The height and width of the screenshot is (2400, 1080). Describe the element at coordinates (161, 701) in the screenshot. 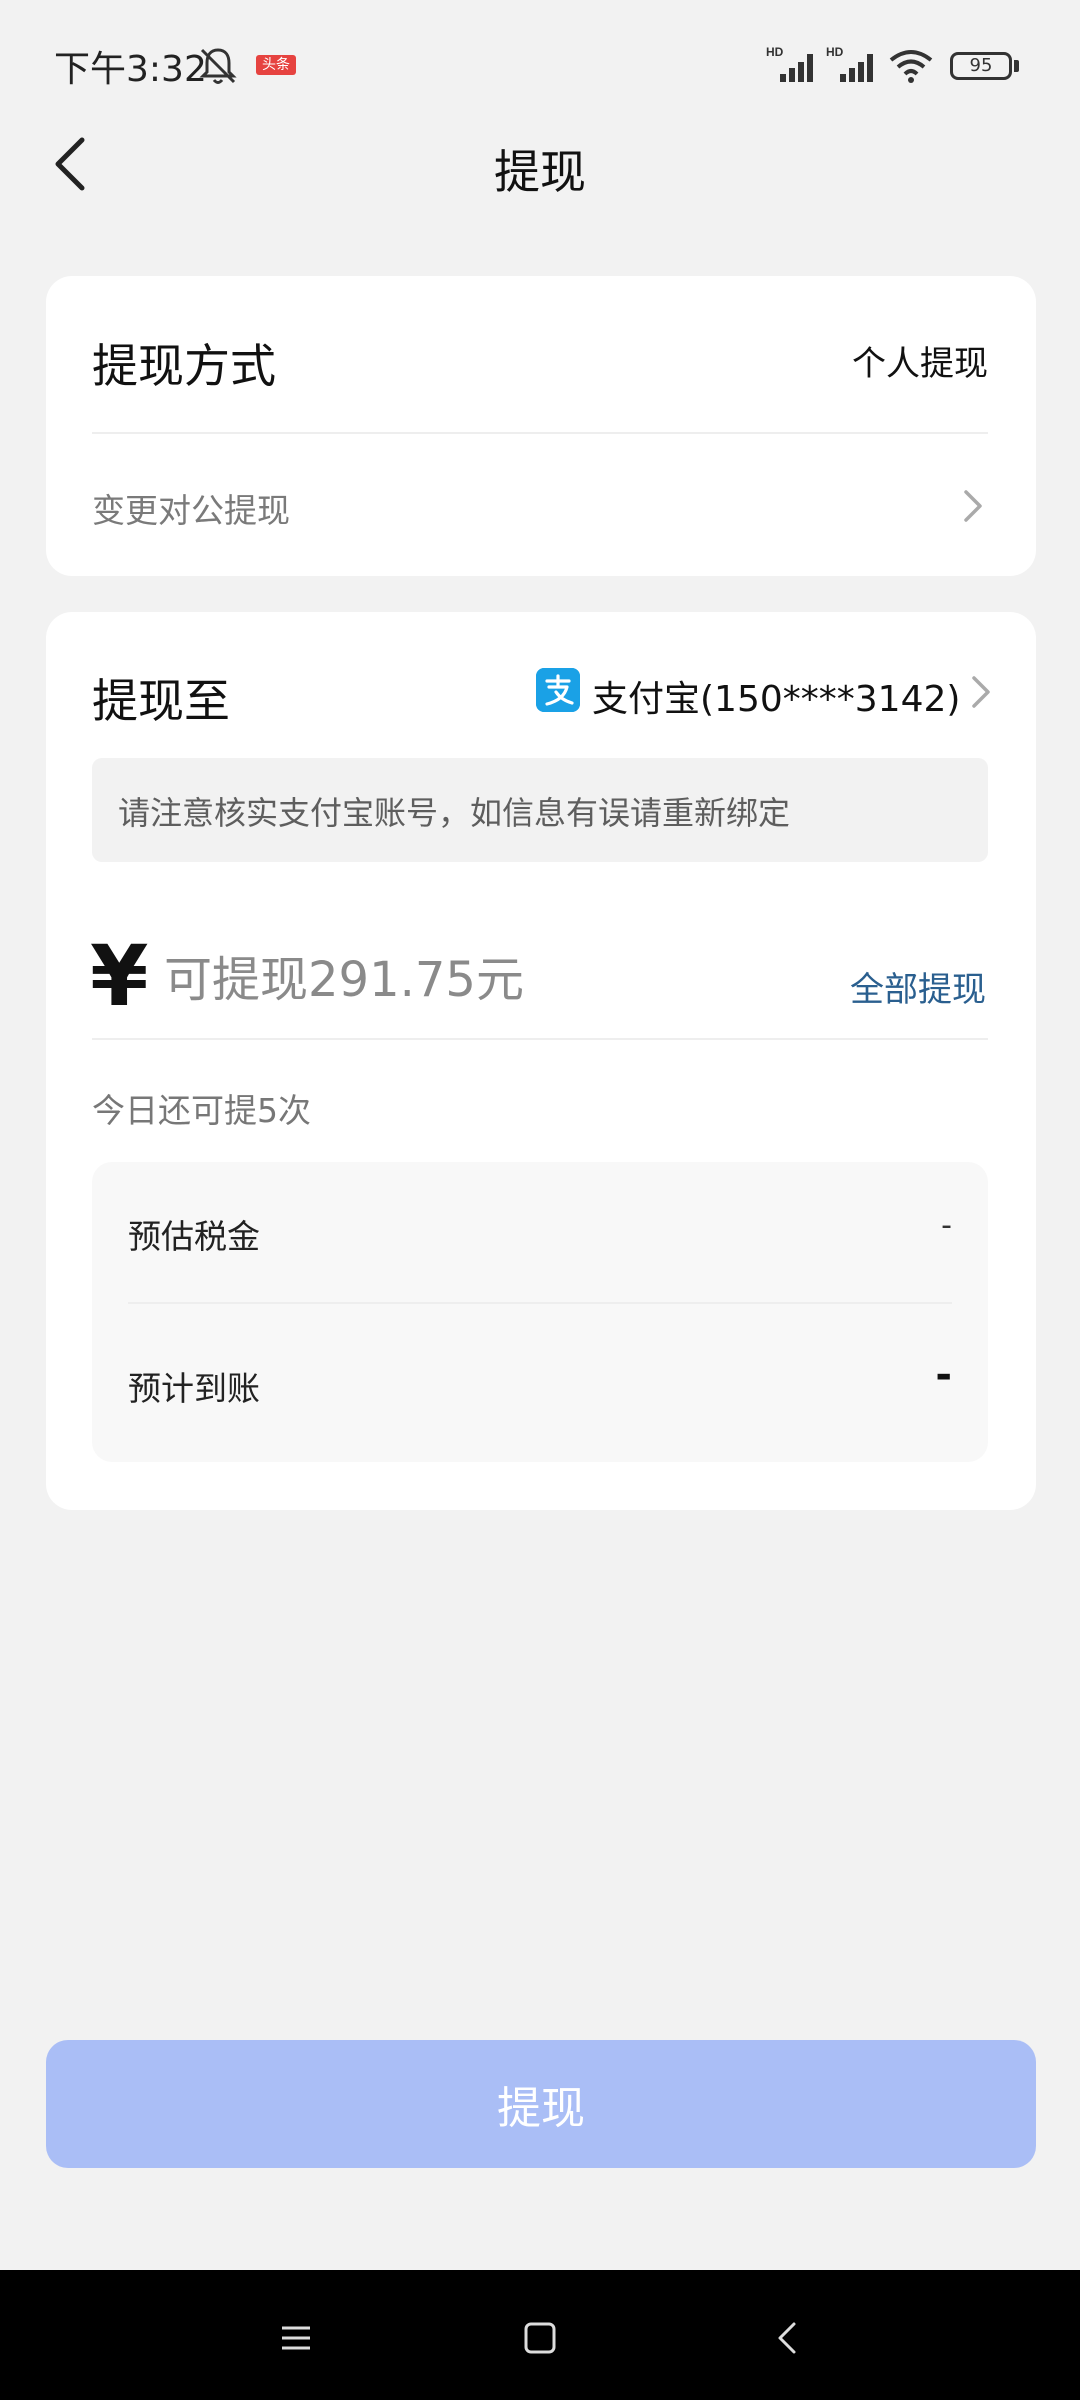

I see `withdraw-to-label: 提现至` at that location.